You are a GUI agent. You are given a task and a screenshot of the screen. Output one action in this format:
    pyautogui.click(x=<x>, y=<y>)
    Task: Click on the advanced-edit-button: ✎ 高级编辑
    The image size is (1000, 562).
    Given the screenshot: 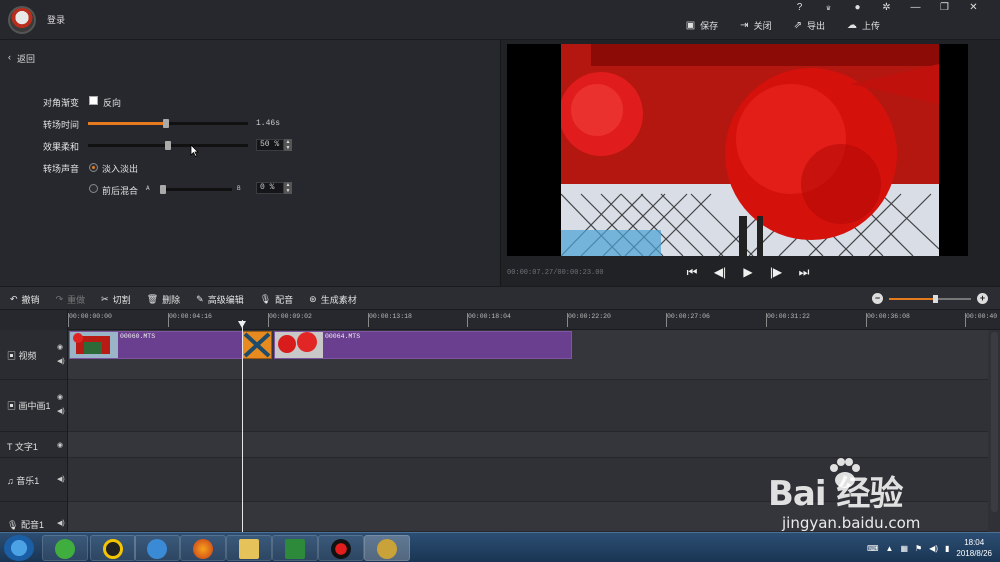 What is the action you would take?
    pyautogui.click(x=220, y=299)
    